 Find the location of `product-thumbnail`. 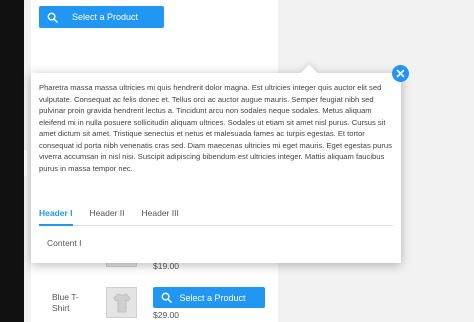

product-thumbnail is located at coordinates (121, 302).